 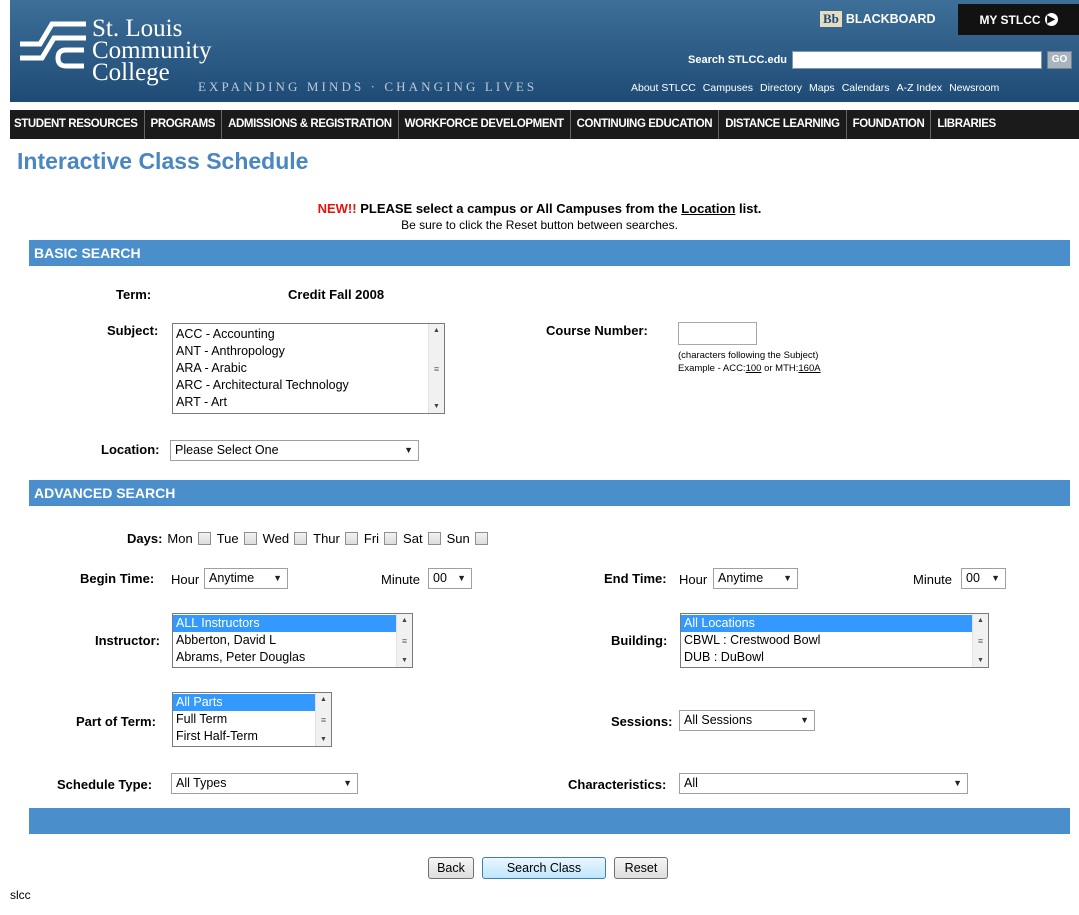 What do you see at coordinates (53, 42) in the screenshot?
I see `college-logo-icon` at bounding box center [53, 42].